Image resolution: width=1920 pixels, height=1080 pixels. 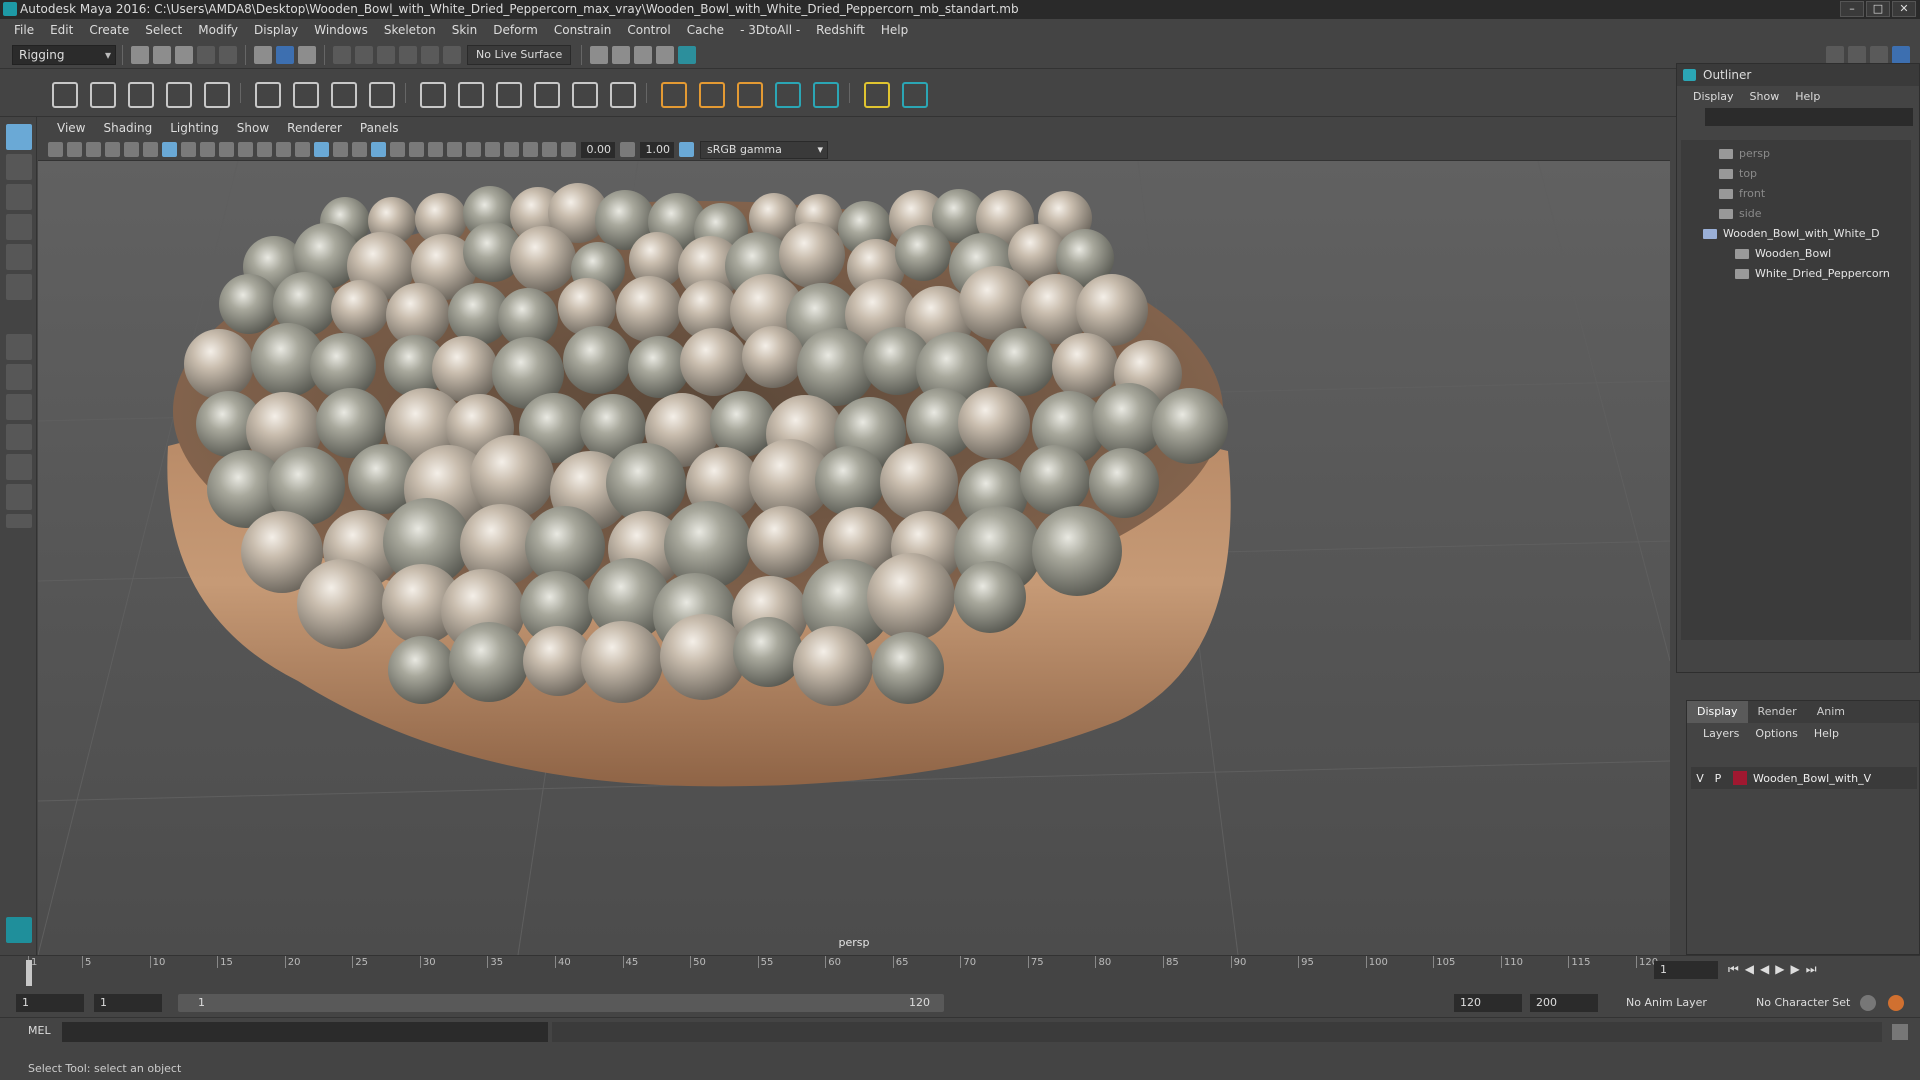 What do you see at coordinates (672, 93) in the screenshot?
I see `locator-icon` at bounding box center [672, 93].